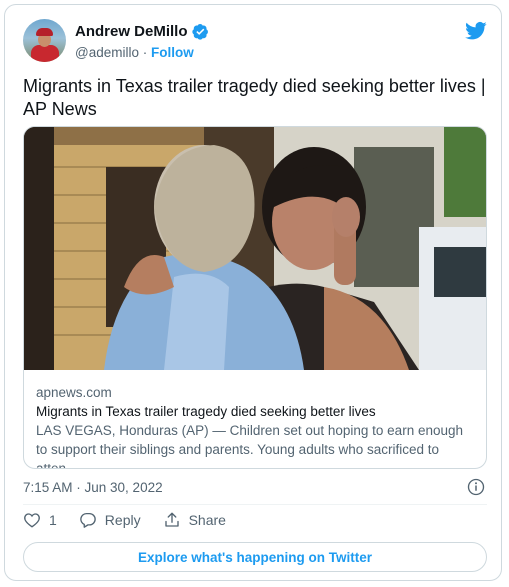 This screenshot has width=509, height=587. I want to click on share-label: Share, so click(207, 520).